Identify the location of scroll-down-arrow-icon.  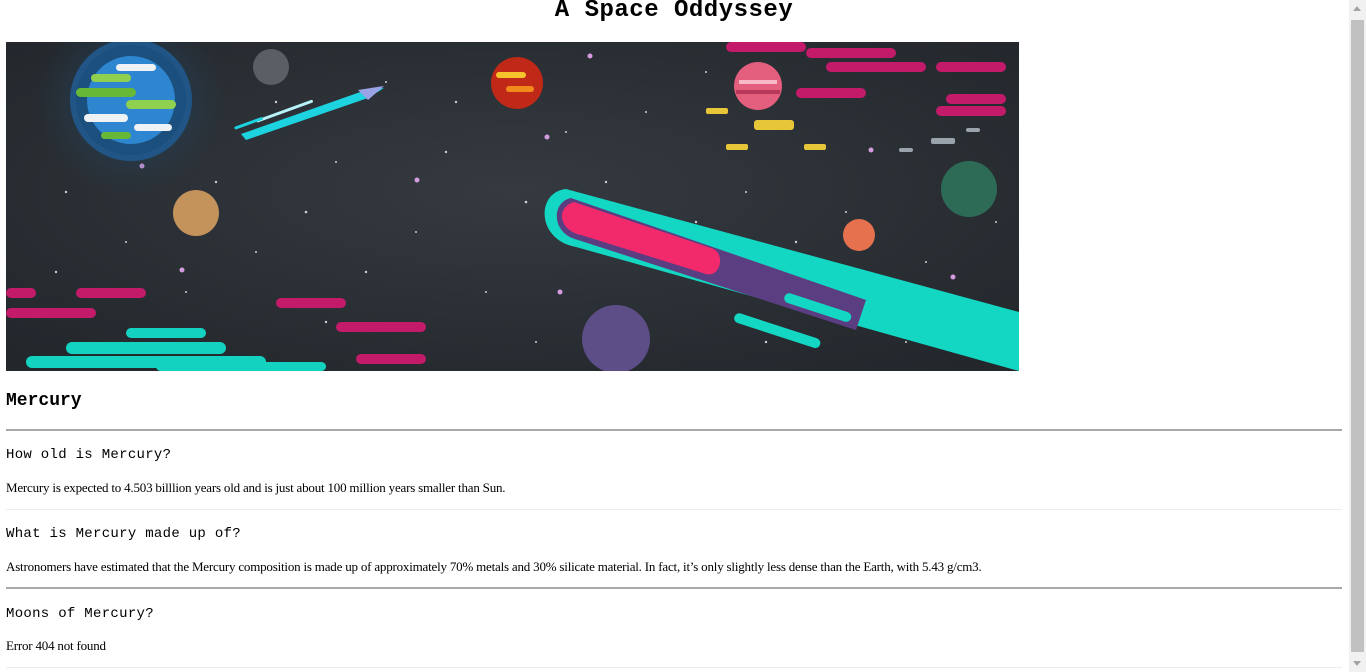
(1357, 663).